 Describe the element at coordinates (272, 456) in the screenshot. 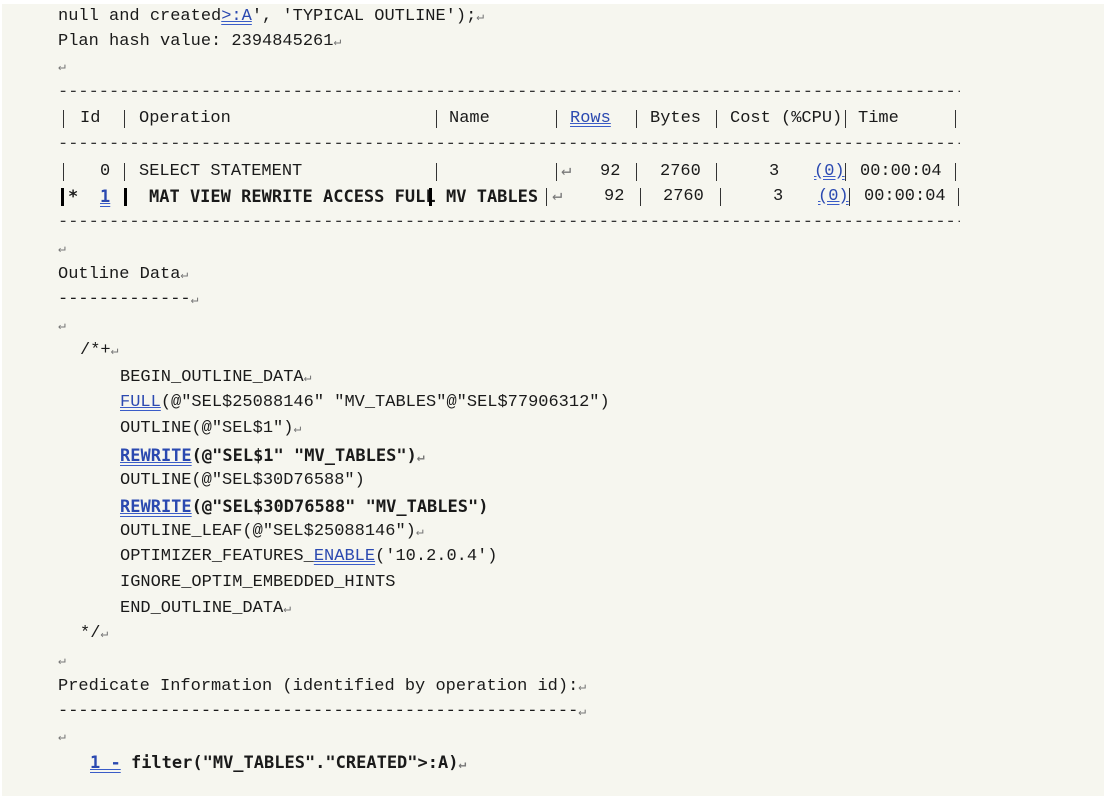

I see `outline-line: REWRITE(@"SEL$1" "MV_TABLES")↵` at that location.